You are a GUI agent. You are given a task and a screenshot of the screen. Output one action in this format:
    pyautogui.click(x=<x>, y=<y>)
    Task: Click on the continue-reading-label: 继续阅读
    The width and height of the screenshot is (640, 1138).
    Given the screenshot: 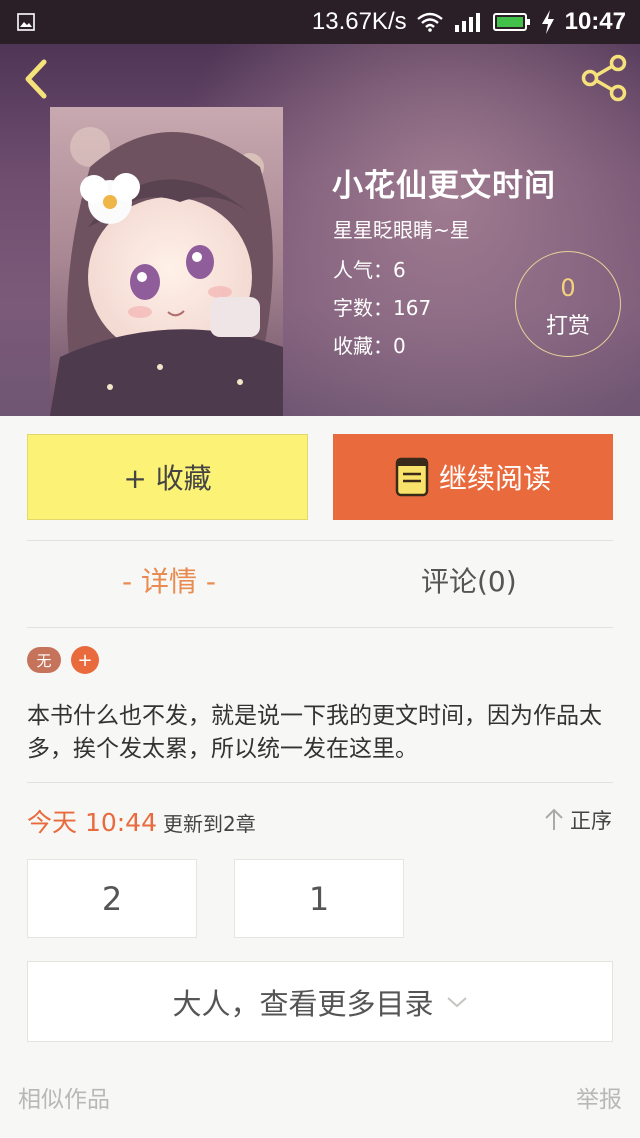 What is the action you would take?
    pyautogui.click(x=494, y=478)
    